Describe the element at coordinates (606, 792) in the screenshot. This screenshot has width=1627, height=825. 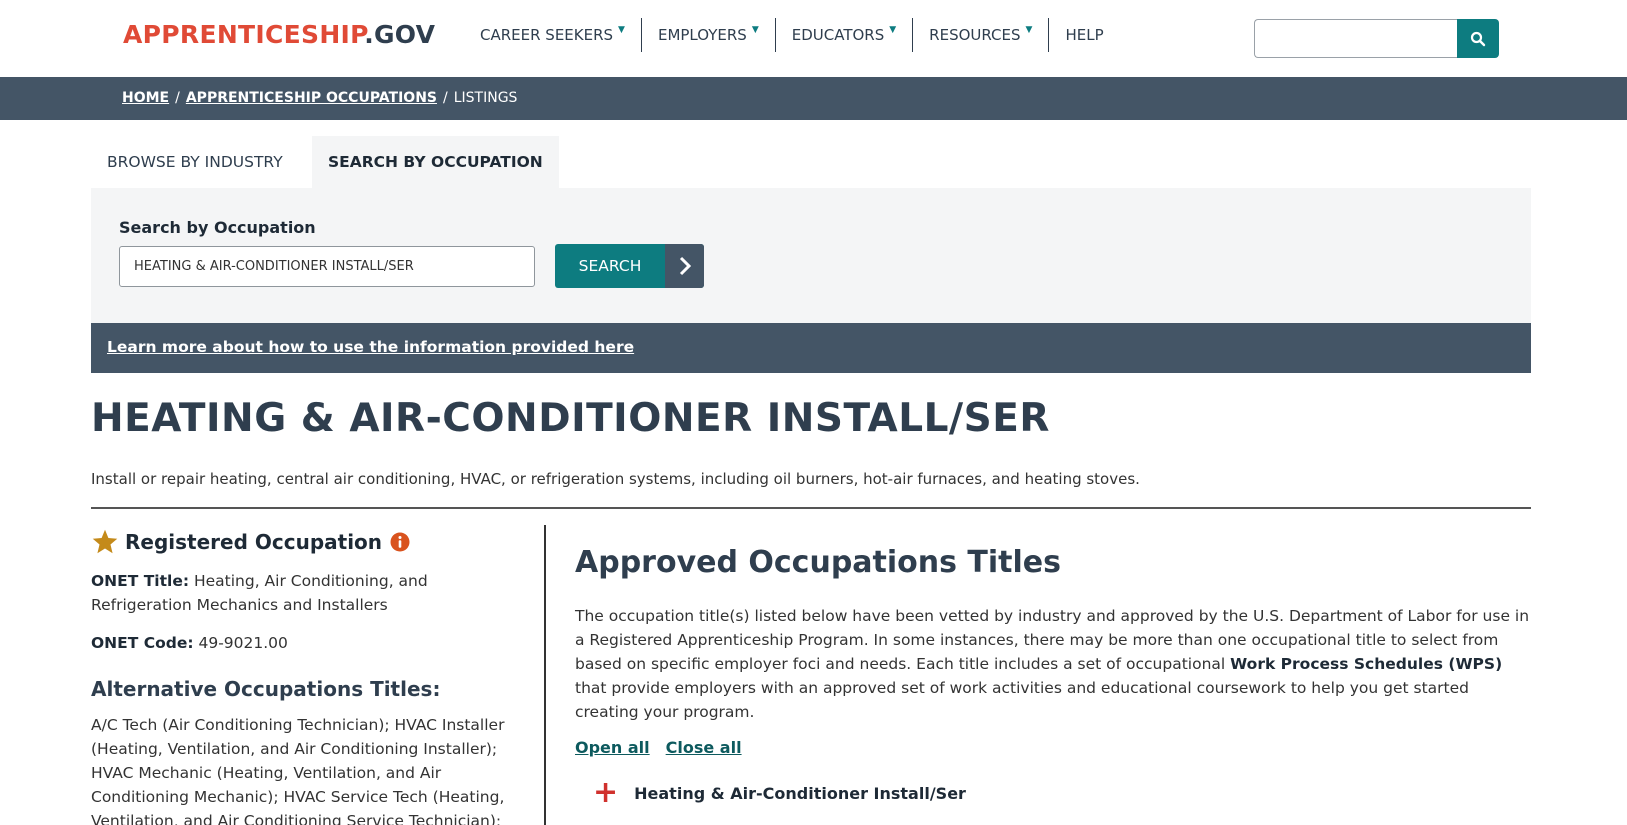
I see `plus-icon: +` at that location.